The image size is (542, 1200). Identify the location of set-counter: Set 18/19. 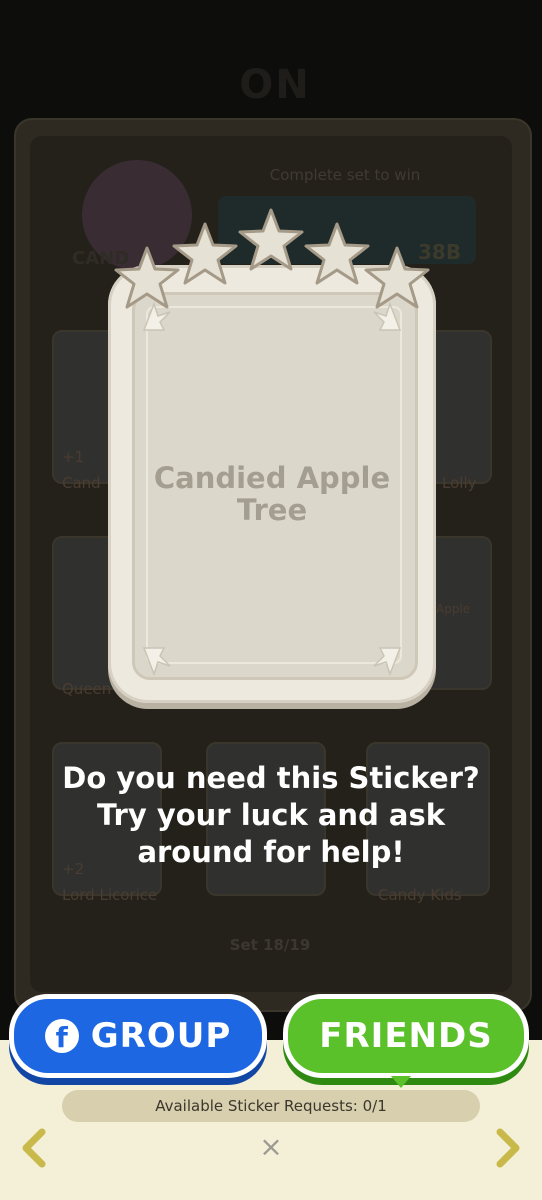
(270, 945).